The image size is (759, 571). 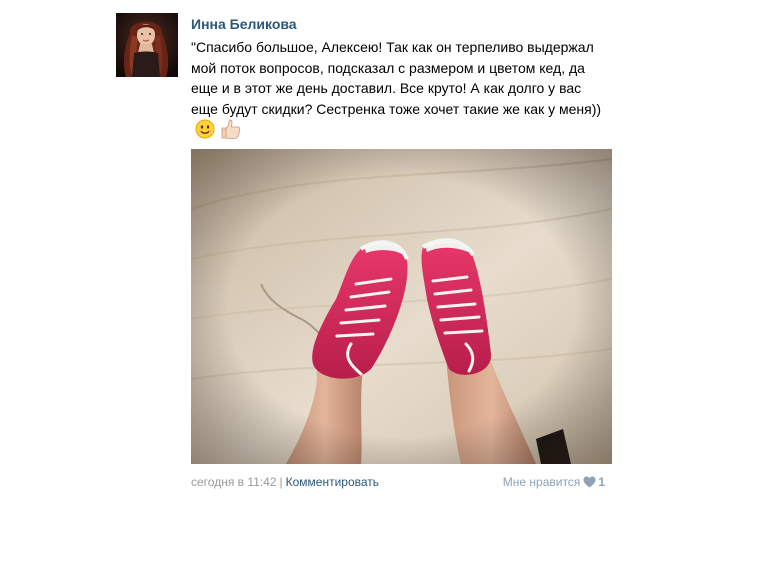 I want to click on avatar, so click(x=147, y=45).